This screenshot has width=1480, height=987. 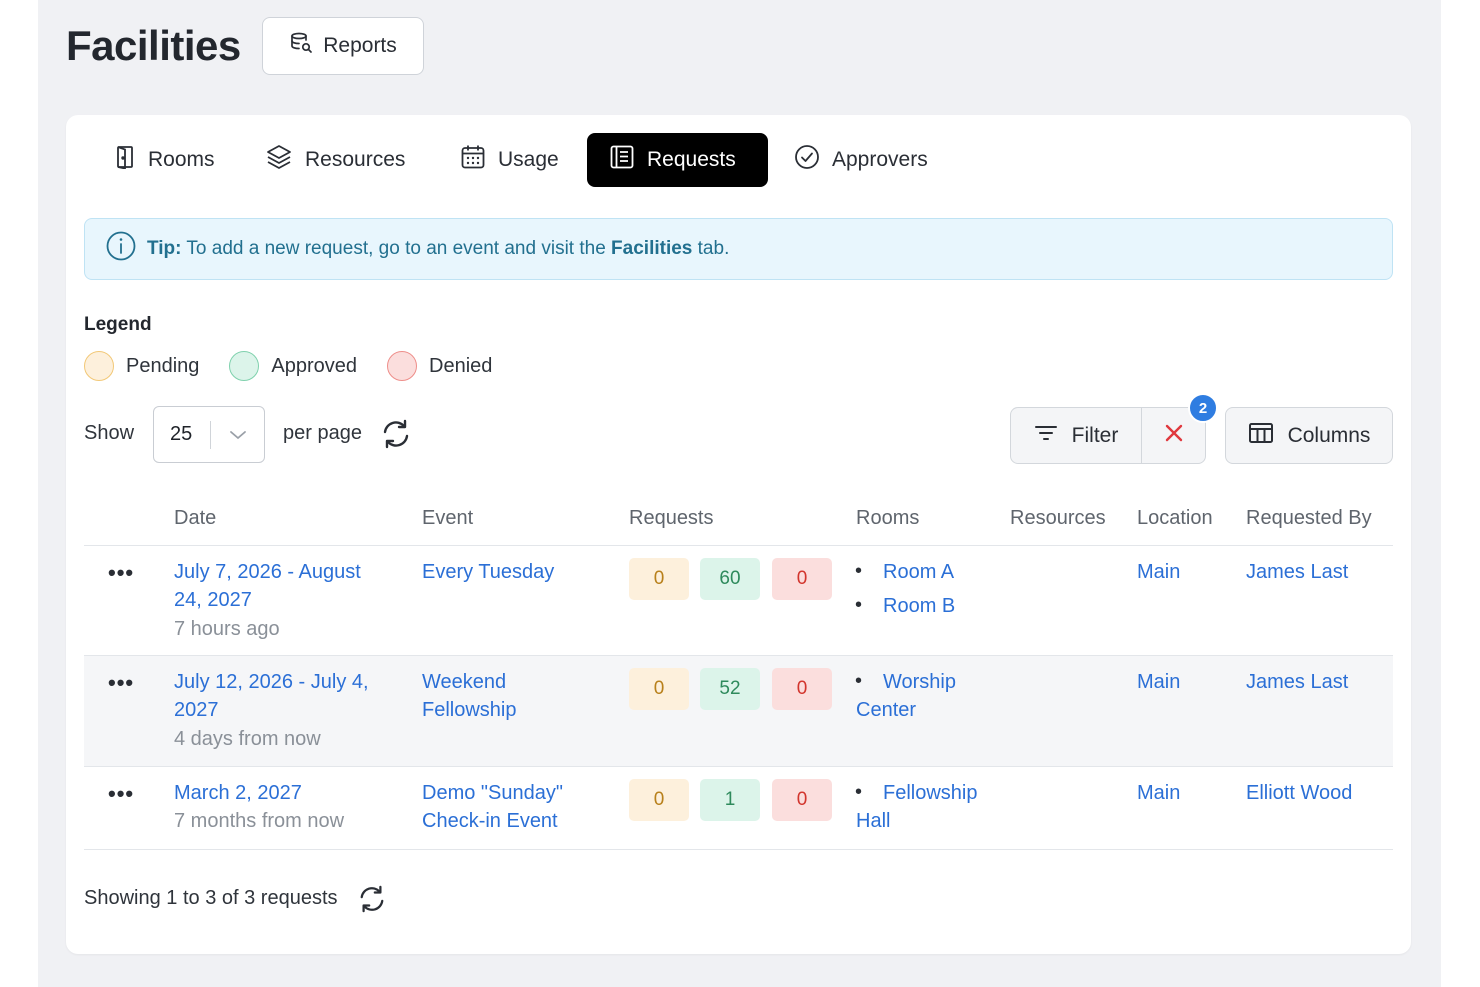 I want to click on reports-button-label: Reports, so click(x=360, y=45).